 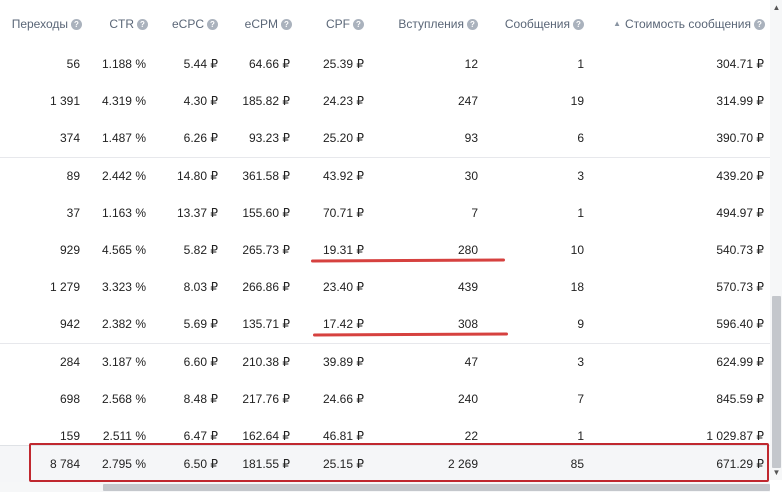 I want to click on total-joins: 2 269, so click(x=462, y=464).